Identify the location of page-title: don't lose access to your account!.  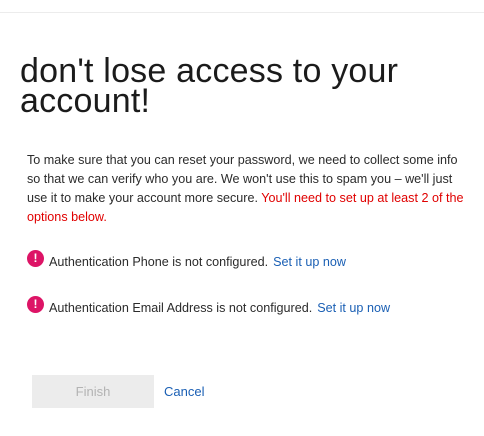
(209, 86).